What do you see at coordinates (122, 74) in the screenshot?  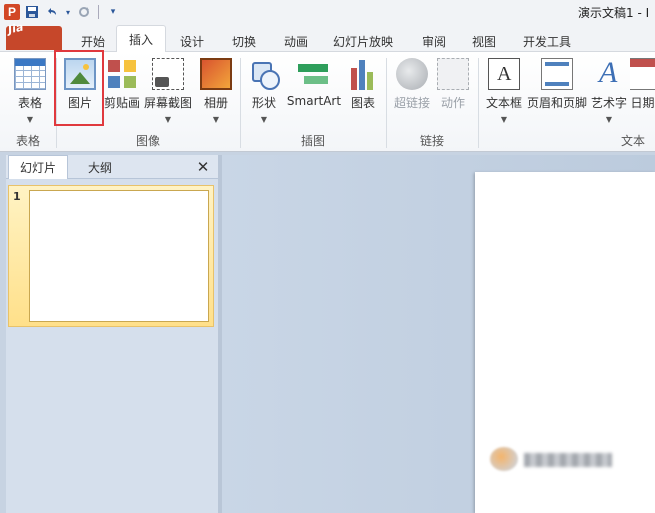 I see `clipart-icon` at bounding box center [122, 74].